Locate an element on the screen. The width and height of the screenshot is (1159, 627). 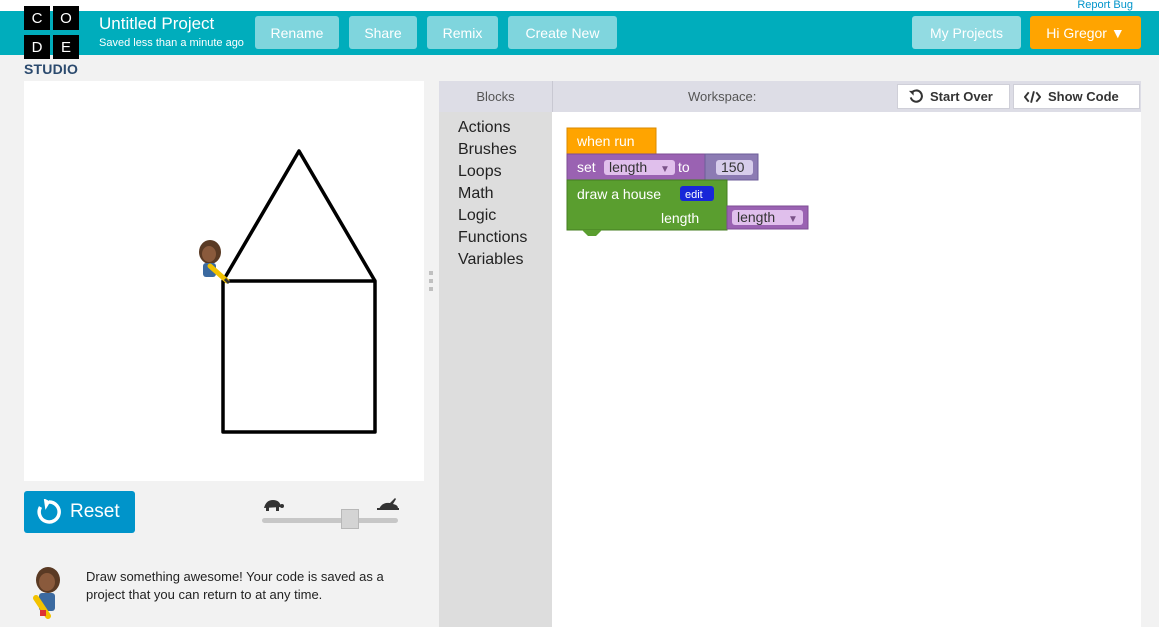
rename-button: Rename is located at coordinates (297, 32).